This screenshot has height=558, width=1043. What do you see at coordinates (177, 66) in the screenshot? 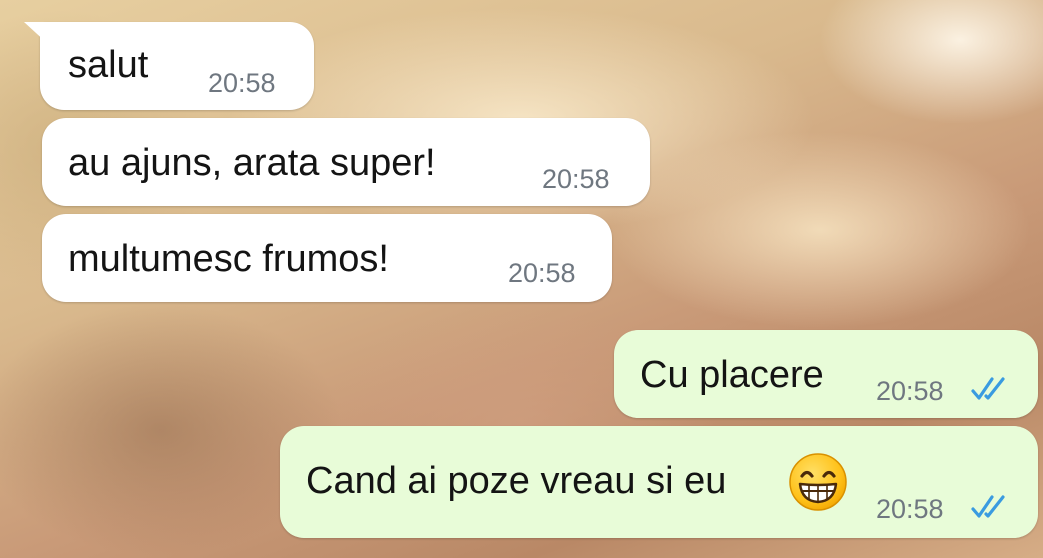
I see `message-bubble-incoming: salut 20:58` at bounding box center [177, 66].